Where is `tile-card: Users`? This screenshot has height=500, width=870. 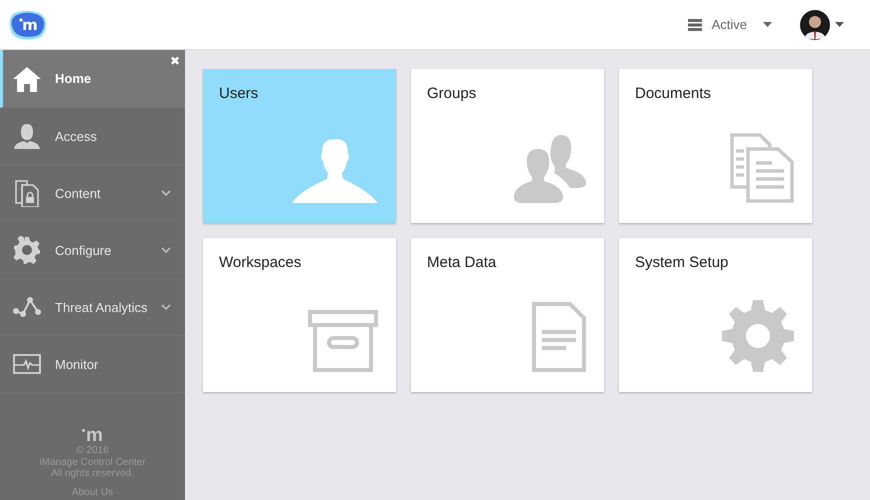
tile-card: Users is located at coordinates (299, 146).